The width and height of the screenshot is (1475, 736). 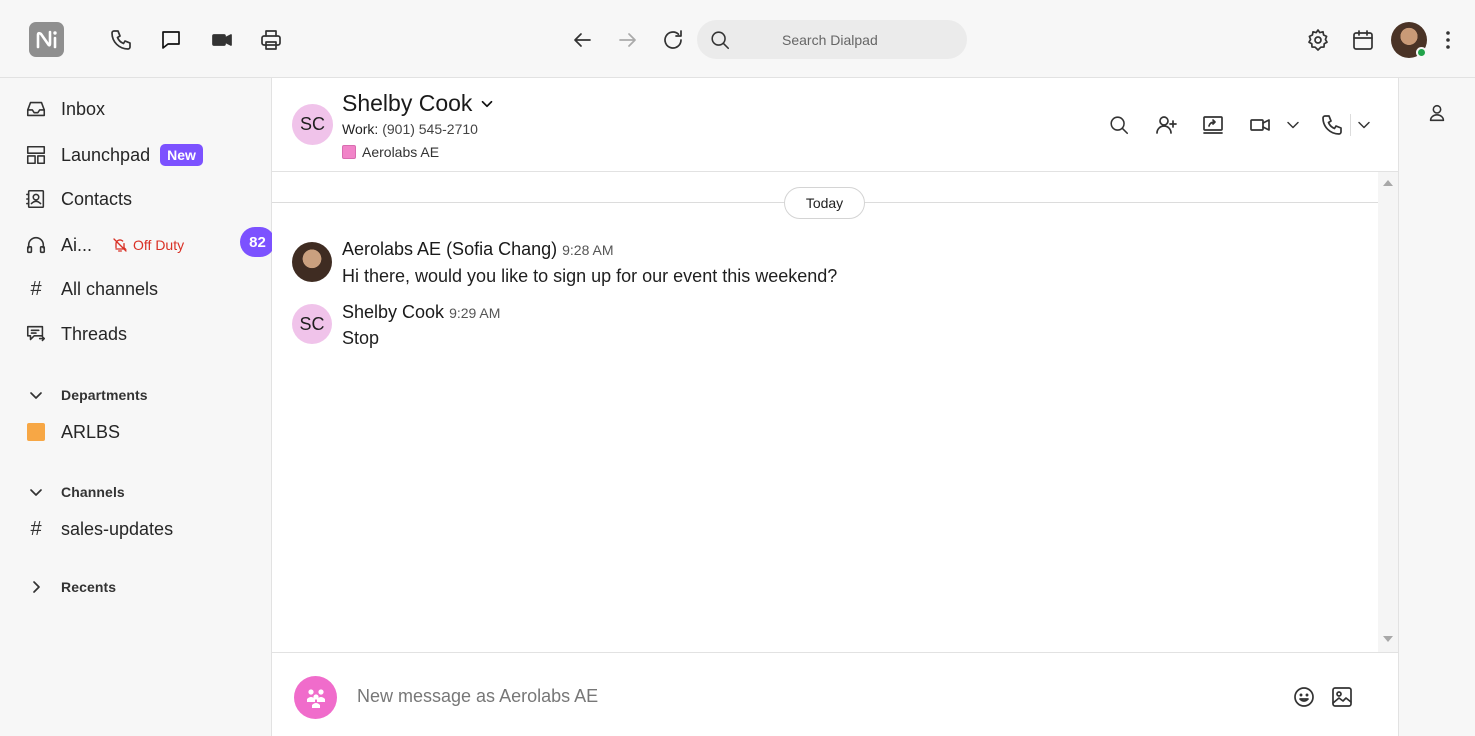 I want to click on contact-avatar: SC, so click(x=312, y=124).